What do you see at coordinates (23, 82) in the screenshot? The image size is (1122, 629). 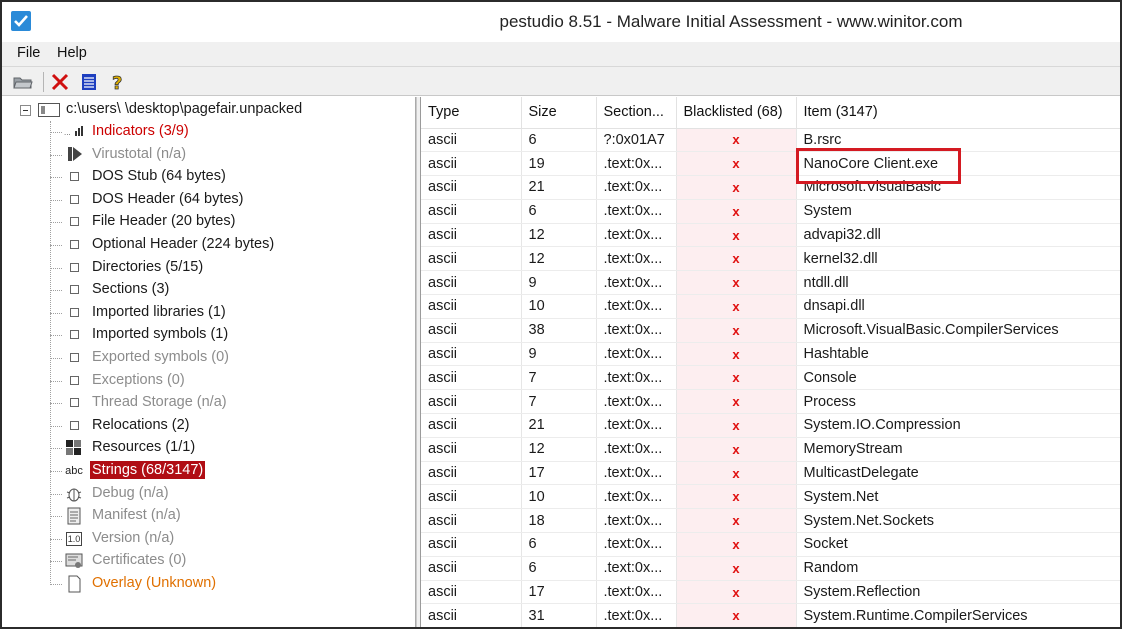 I see `open-folder-icon` at bounding box center [23, 82].